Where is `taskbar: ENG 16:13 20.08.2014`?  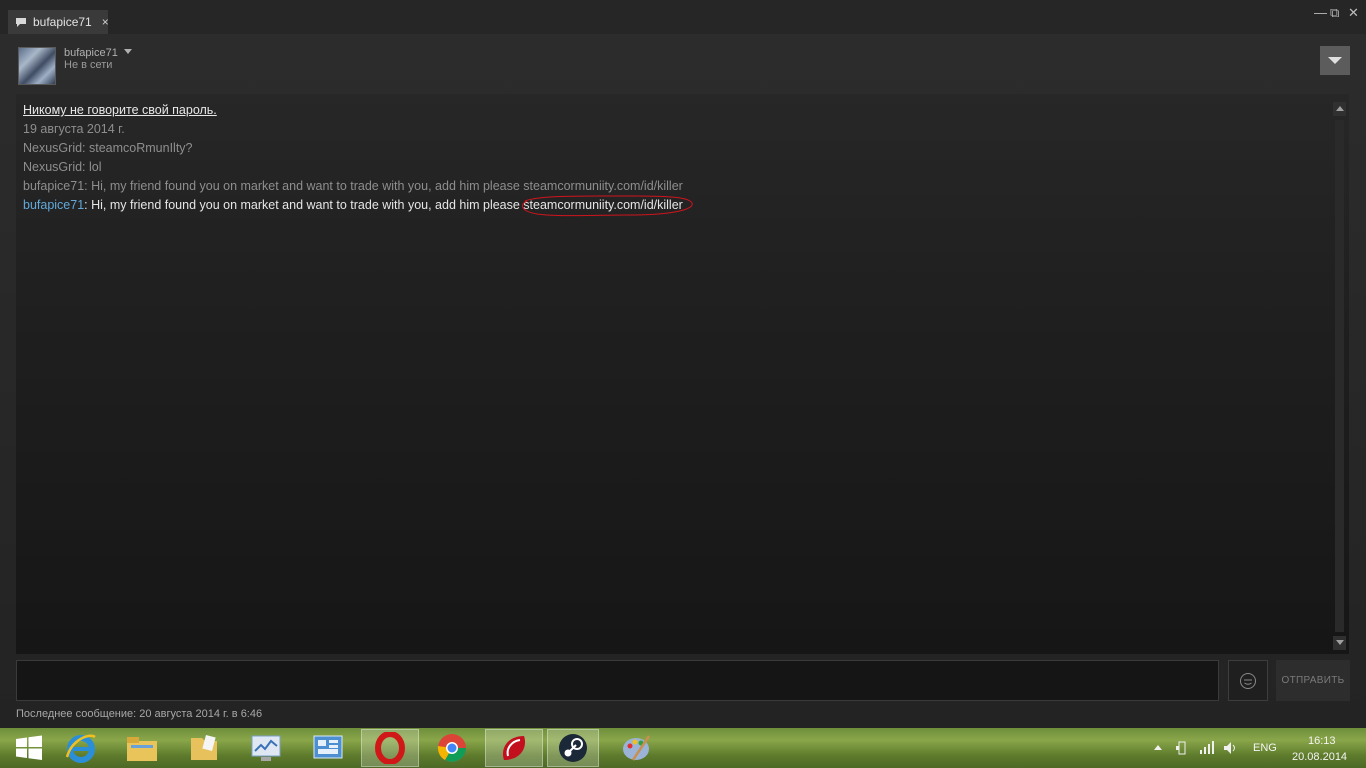 taskbar: ENG 16:13 20.08.2014 is located at coordinates (683, 748).